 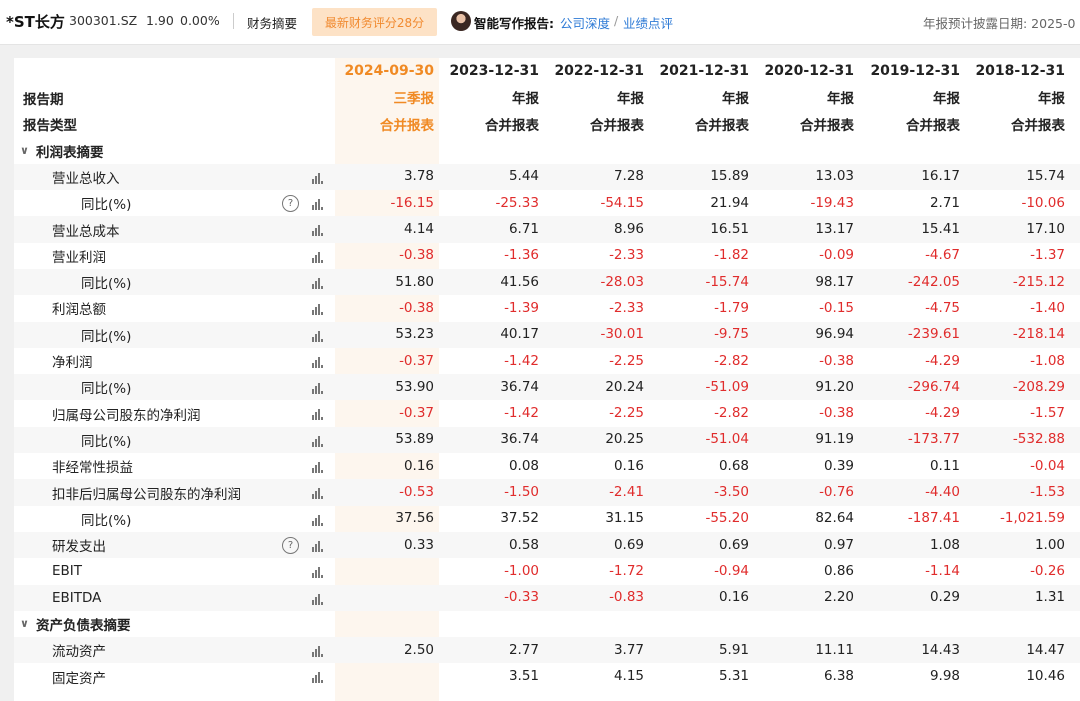 What do you see at coordinates (700, 203) in the screenshot?
I see `value-cell: 21.94` at bounding box center [700, 203].